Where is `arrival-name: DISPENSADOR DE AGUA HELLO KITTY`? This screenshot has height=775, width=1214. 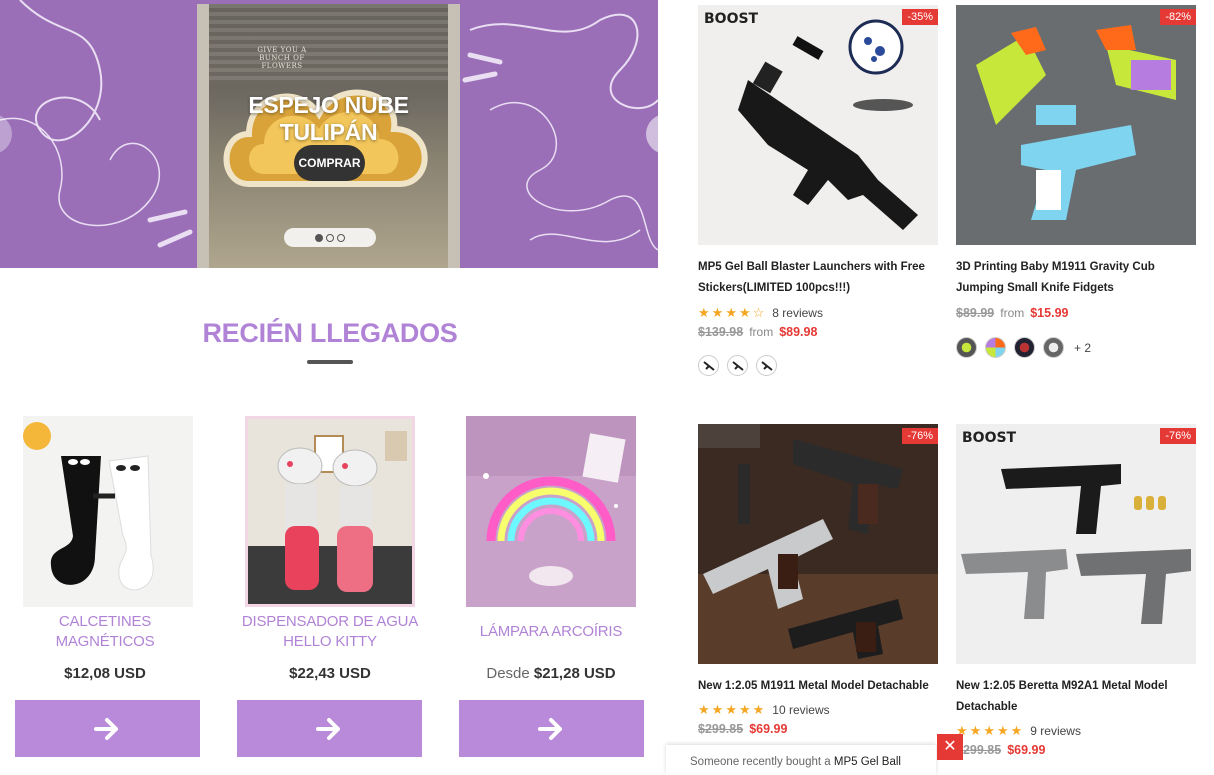
arrival-name: DISPENSADOR DE AGUA HELLO KITTY is located at coordinates (330, 632).